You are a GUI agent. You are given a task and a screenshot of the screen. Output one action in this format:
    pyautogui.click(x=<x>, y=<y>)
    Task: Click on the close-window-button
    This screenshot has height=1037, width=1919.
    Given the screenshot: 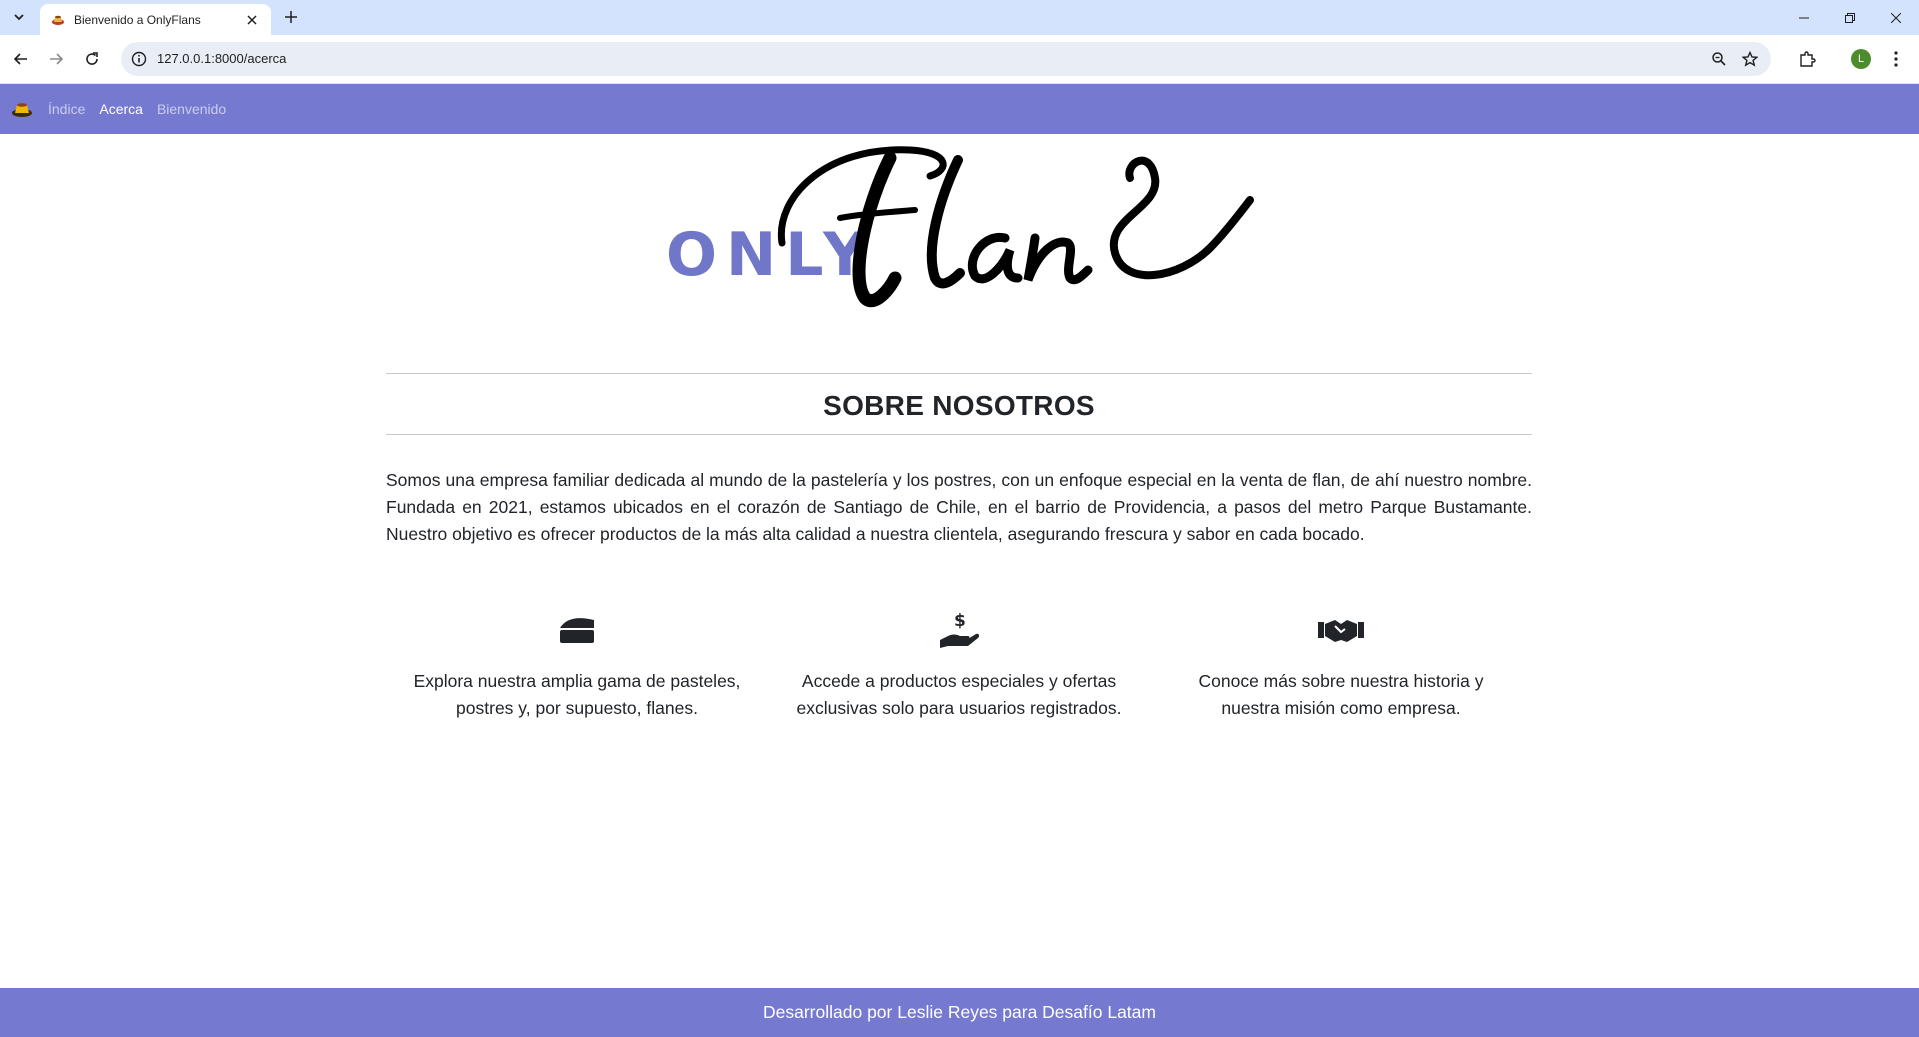 What is the action you would take?
    pyautogui.click(x=1896, y=17)
    